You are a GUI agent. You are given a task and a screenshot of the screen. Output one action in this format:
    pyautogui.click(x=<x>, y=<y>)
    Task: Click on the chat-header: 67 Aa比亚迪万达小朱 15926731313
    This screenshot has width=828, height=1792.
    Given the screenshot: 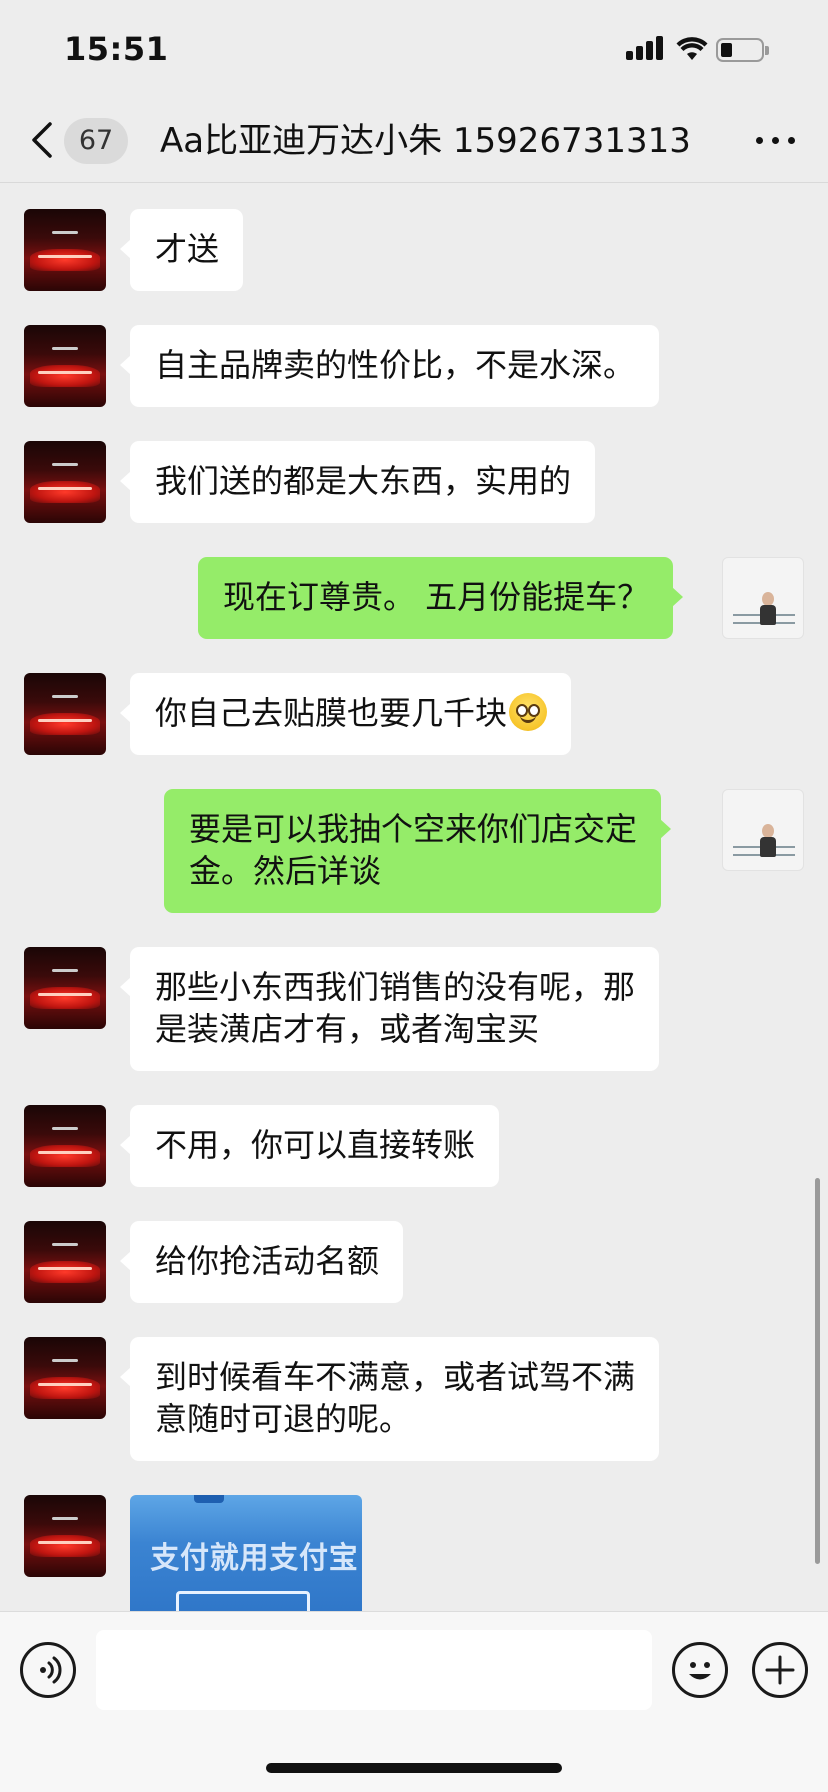 What is the action you would take?
    pyautogui.click(x=414, y=141)
    